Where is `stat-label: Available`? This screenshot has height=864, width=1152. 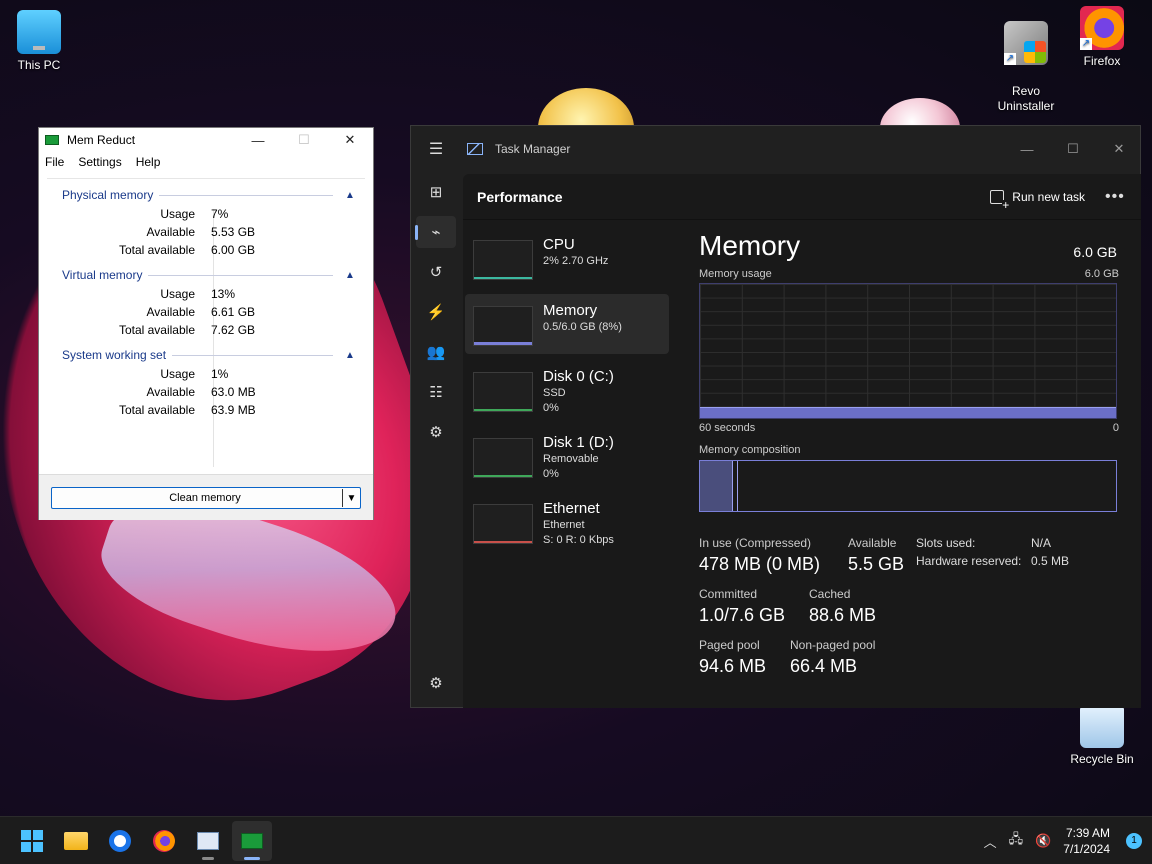 stat-label: Available is located at coordinates (872, 543).